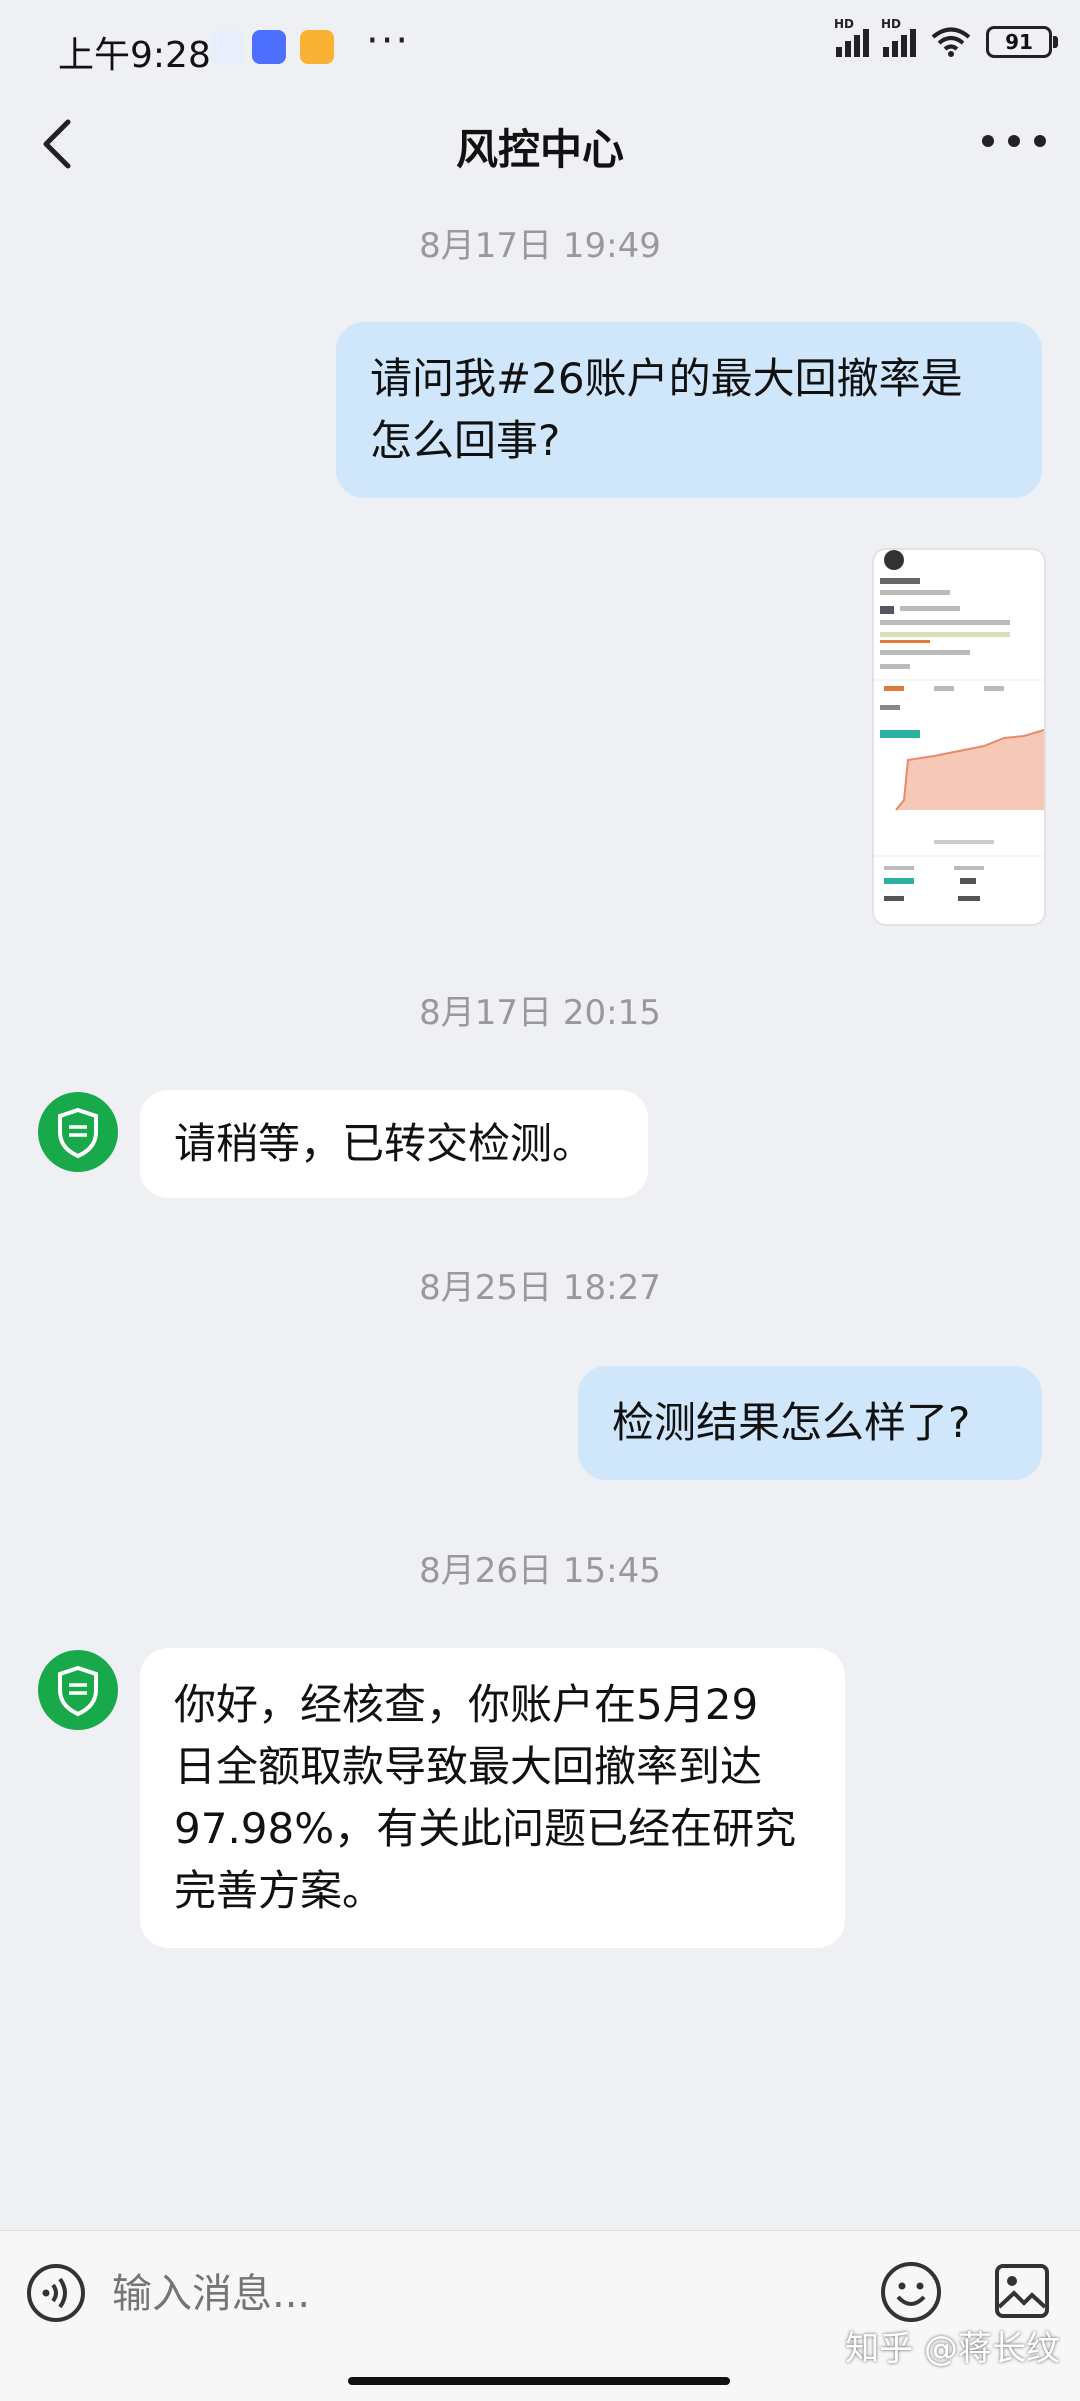  I want to click on status-bar: 上午9:28 ··· HD HD 91, so click(540, 48).